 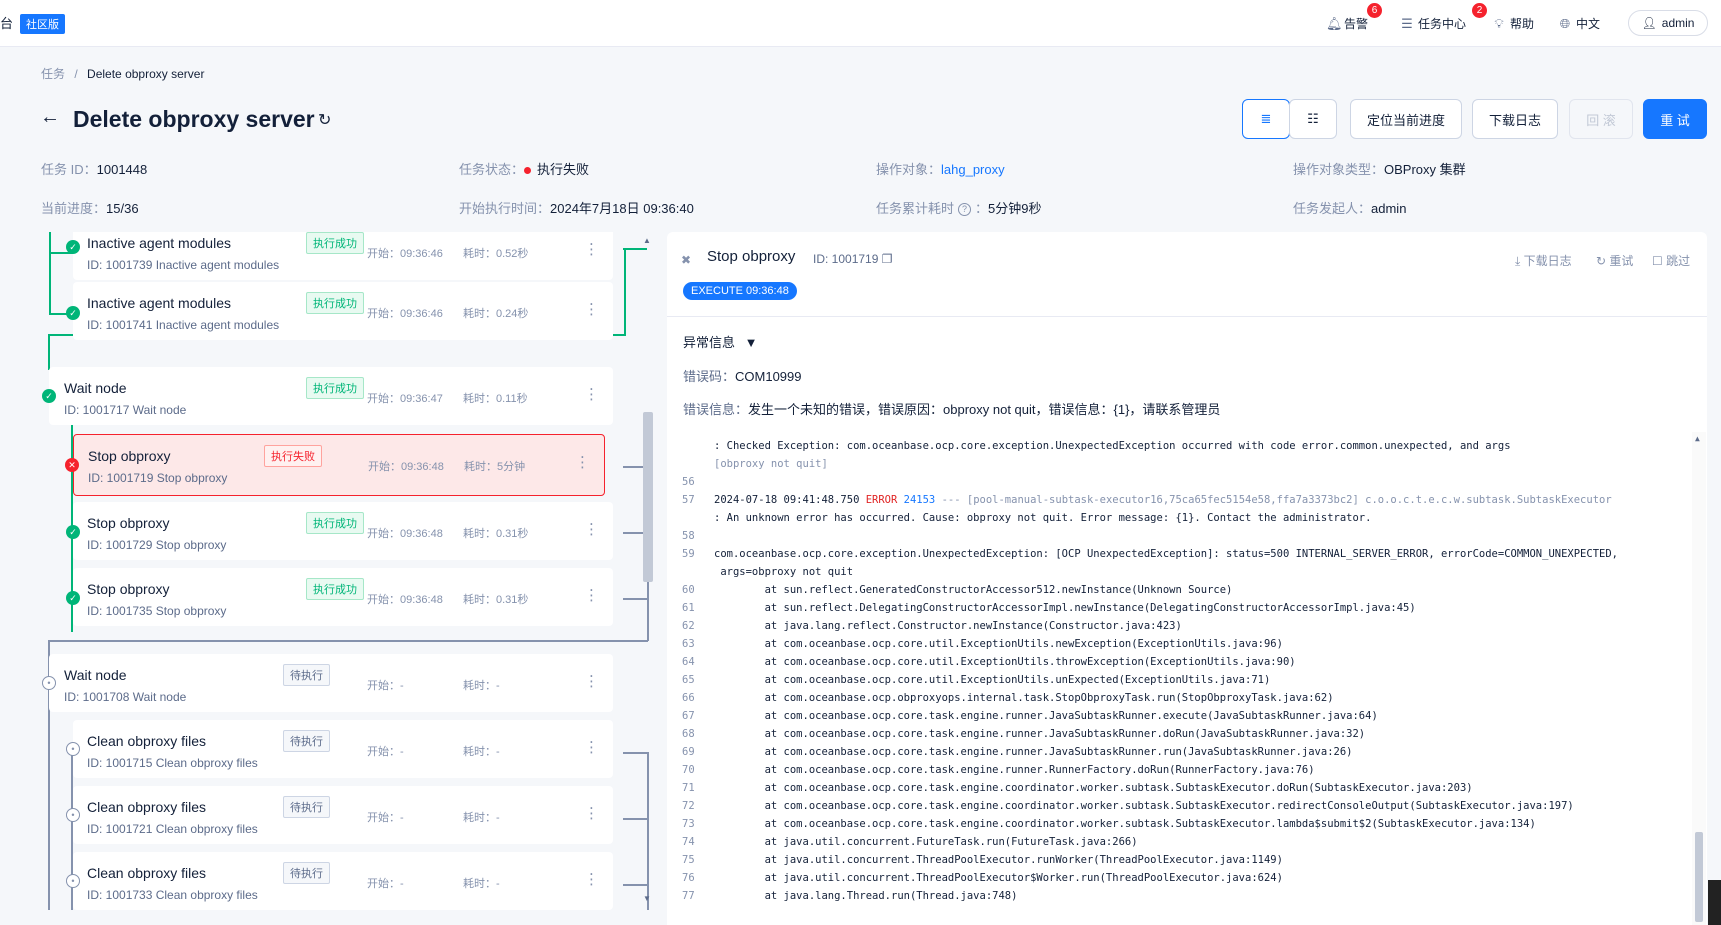 I want to click on tool-icon: ✖, so click(x=686, y=260).